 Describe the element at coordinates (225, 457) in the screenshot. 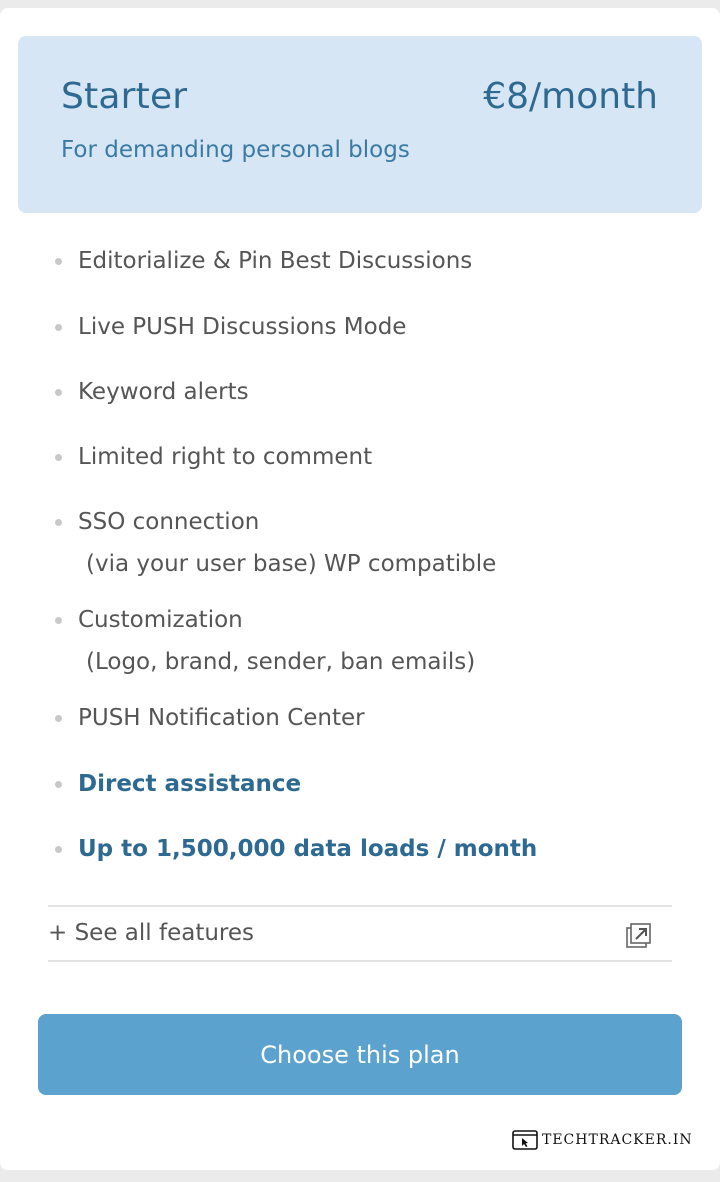

I see `feature-label: Limited right to comment` at that location.